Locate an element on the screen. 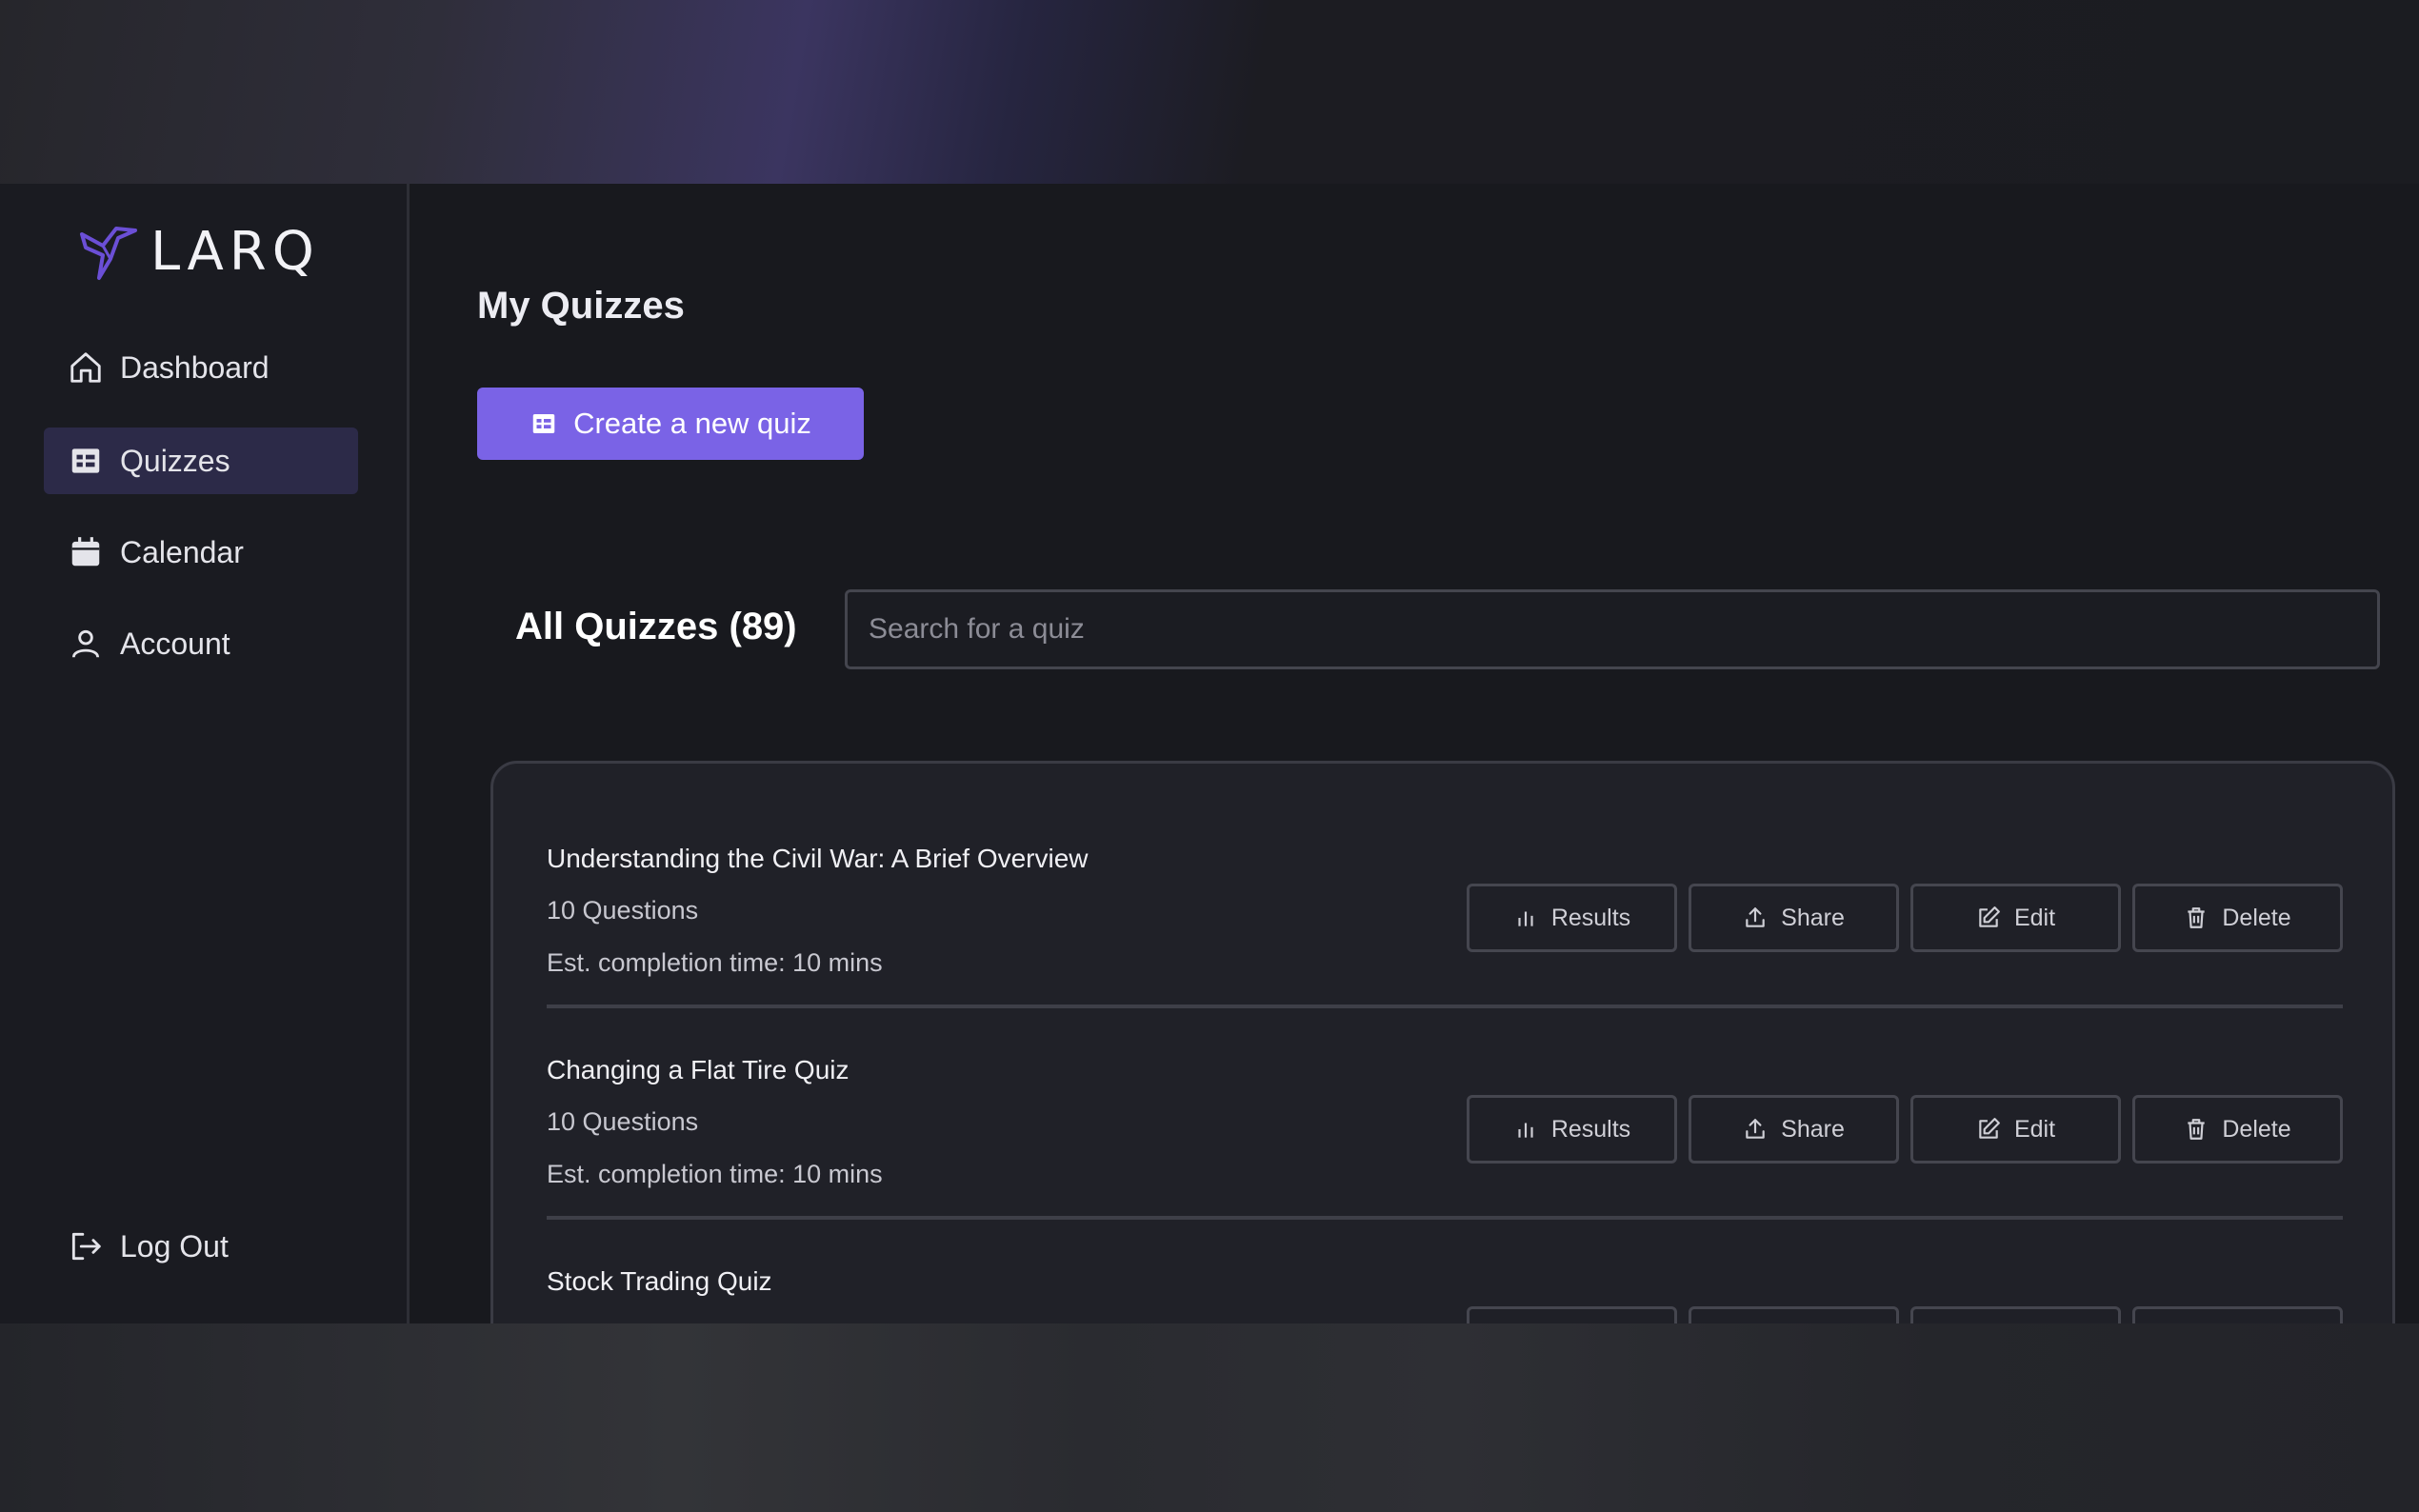 The image size is (2419, 1512). logout-icon is located at coordinates (86, 1246).